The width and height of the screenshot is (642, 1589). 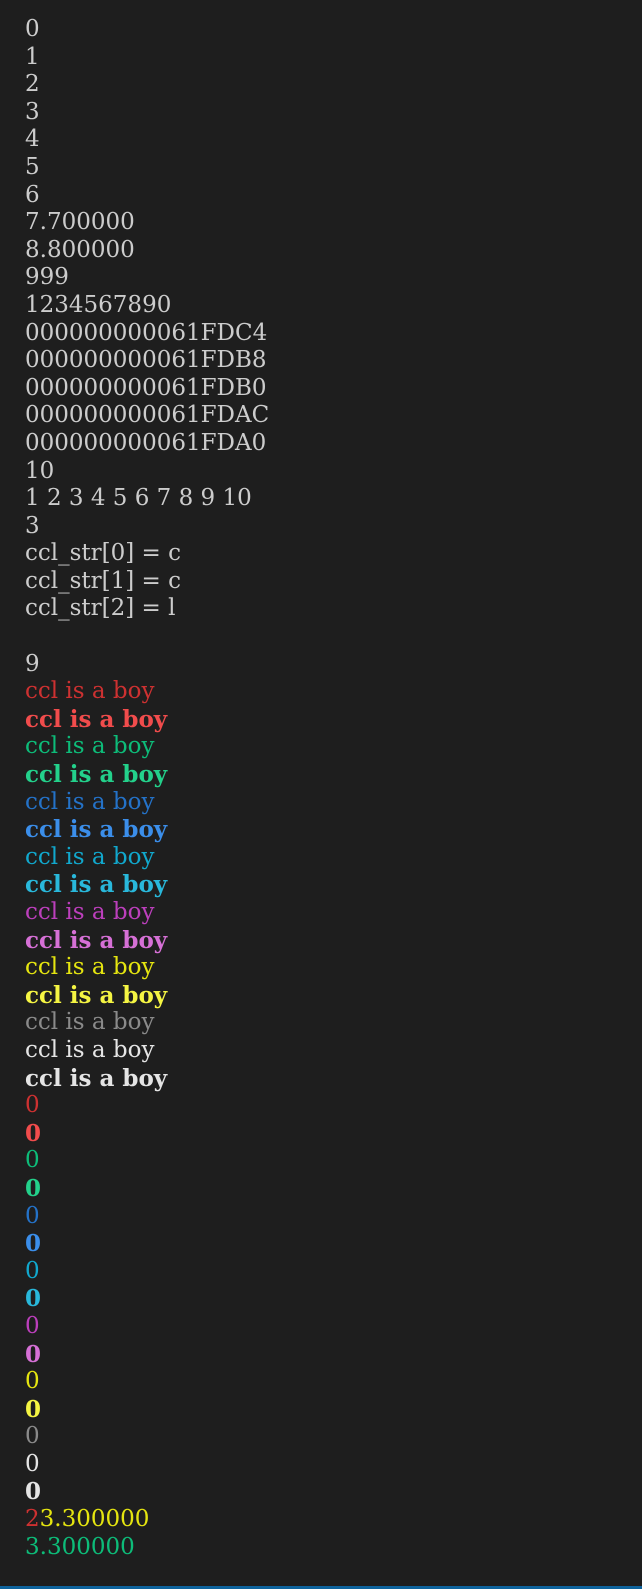 I want to click on output-line: 000000000061FDB0, so click(x=146, y=387).